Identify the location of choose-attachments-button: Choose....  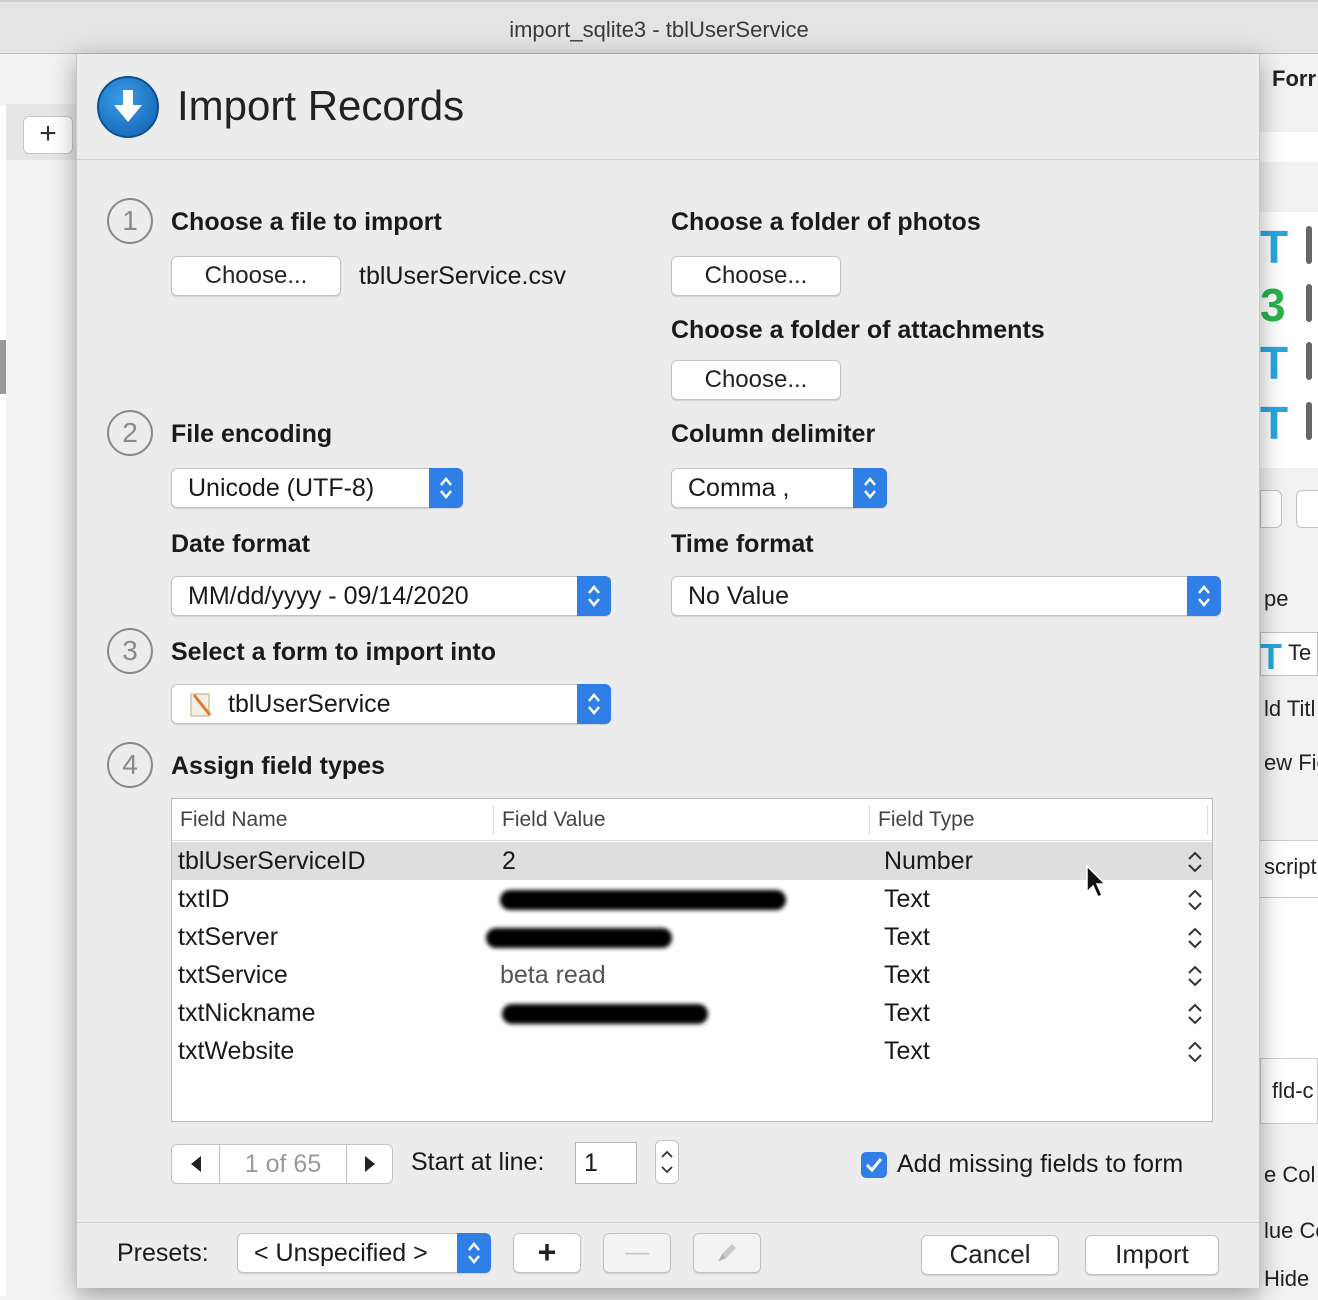
(756, 380).